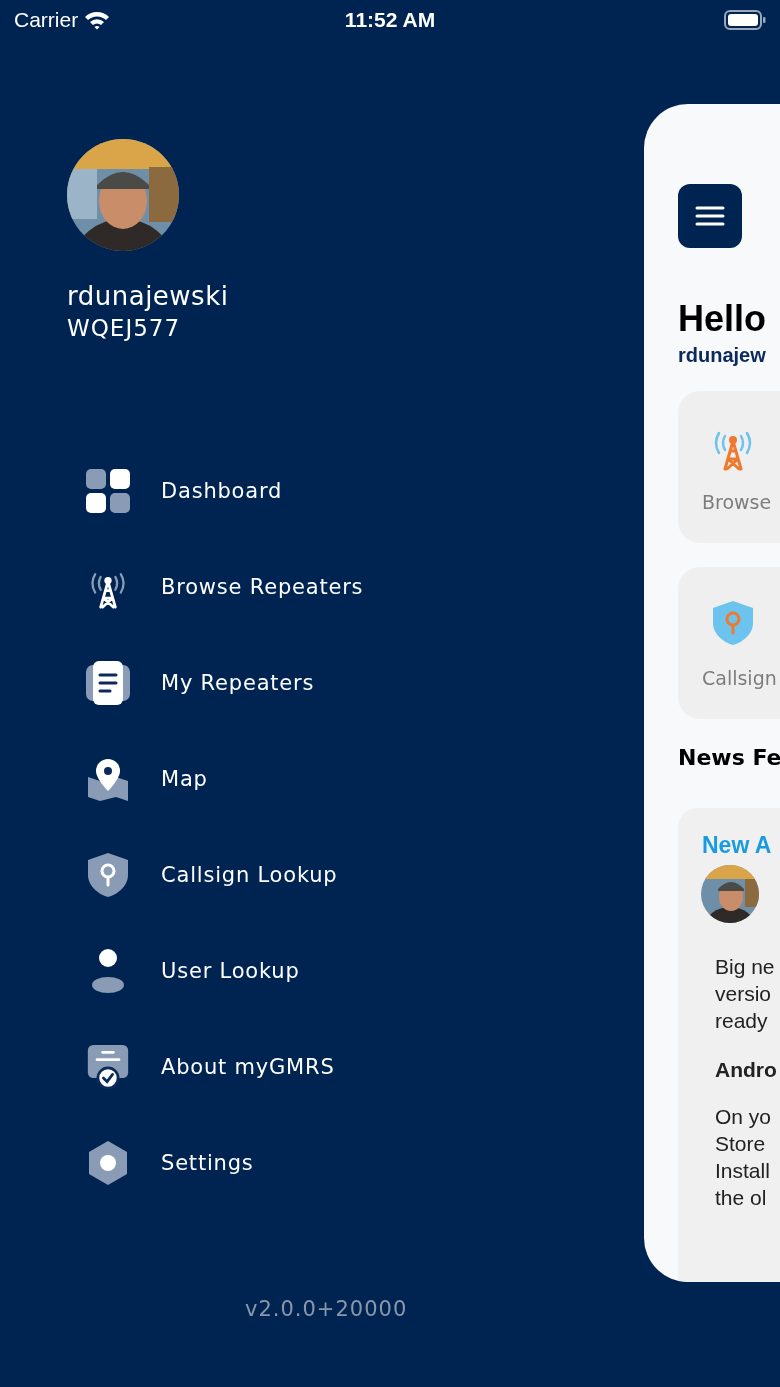 The width and height of the screenshot is (780, 1387). Describe the element at coordinates (722, 355) in the screenshot. I see `username: rdunajew` at that location.